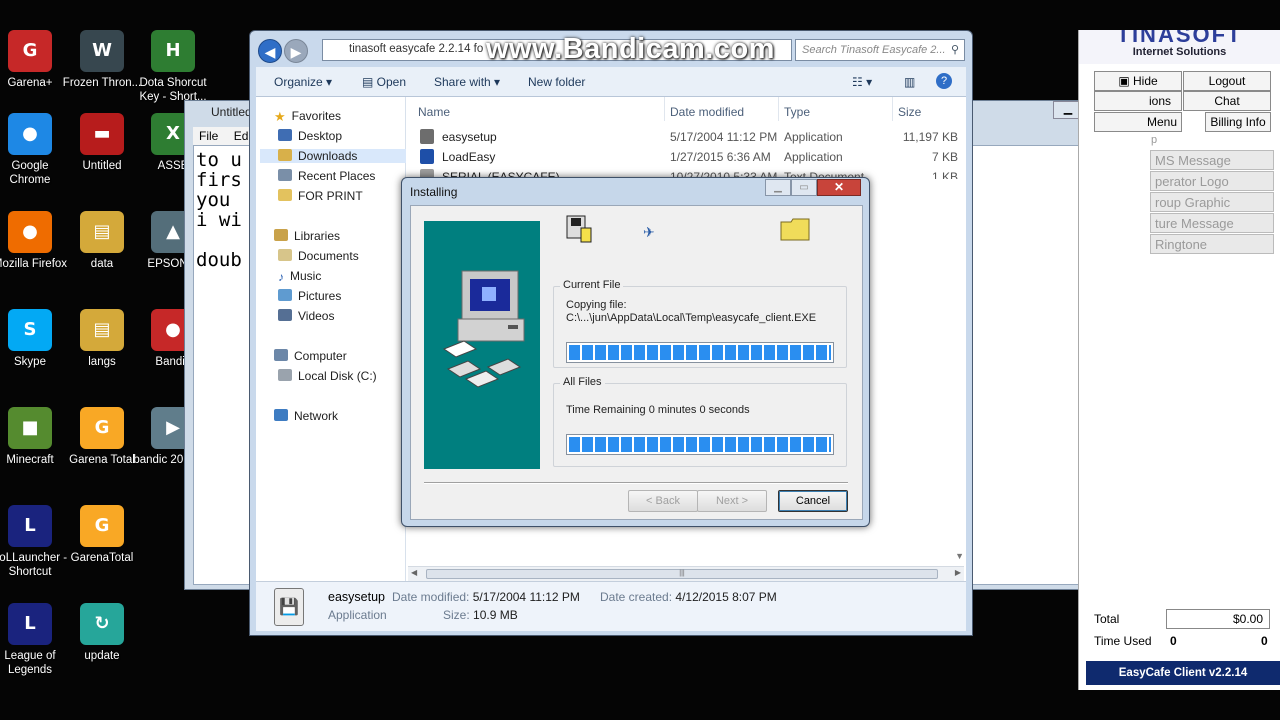  Describe the element at coordinates (720, 157) in the screenshot. I see `file-date: 1/27/2015 6:36 AM` at that location.